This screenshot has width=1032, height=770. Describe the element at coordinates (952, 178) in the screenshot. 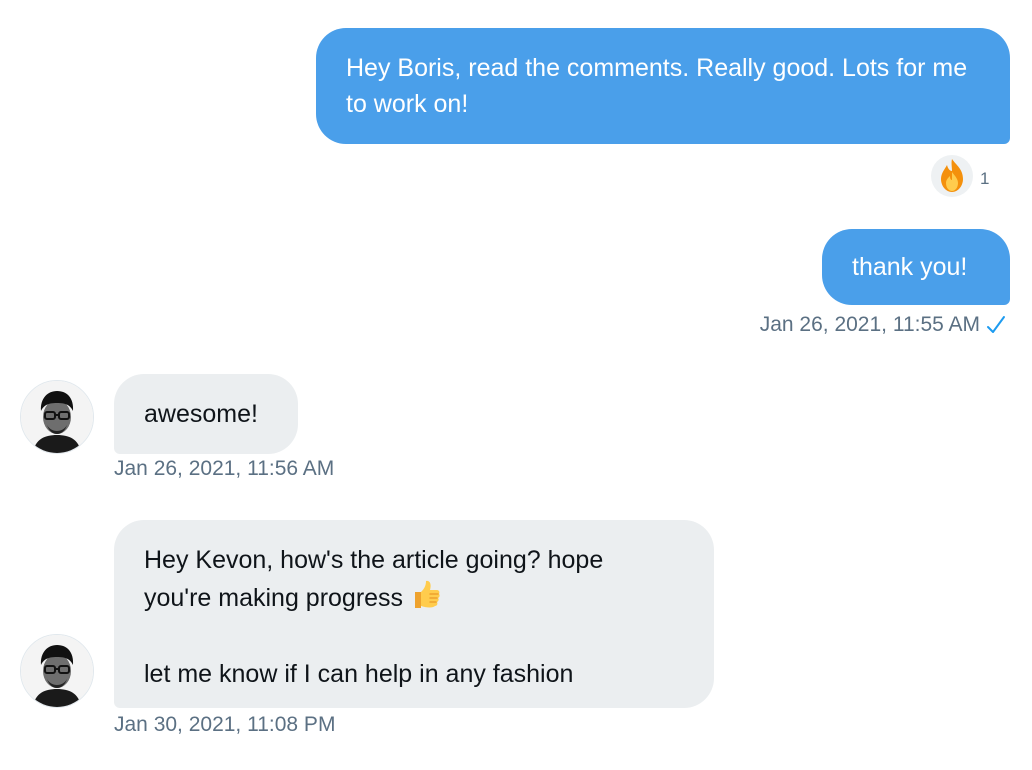

I see `fire-icon` at that location.